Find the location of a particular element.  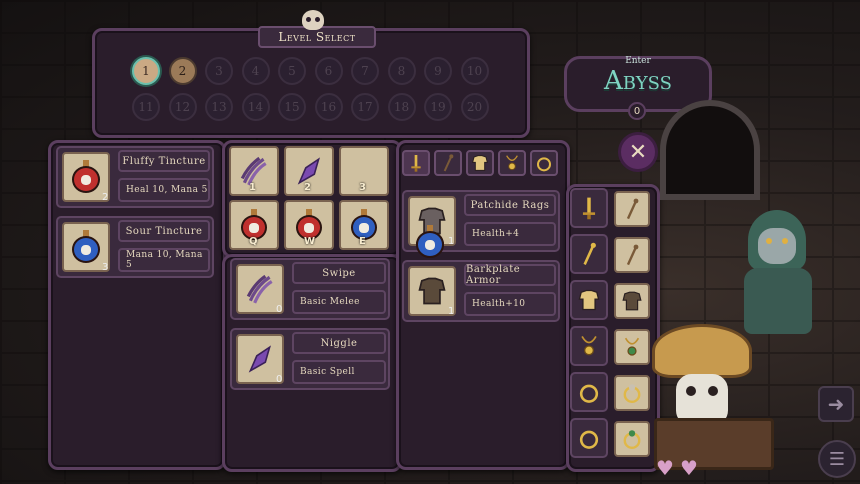

equip-slot-amulet is located at coordinates (589, 346).